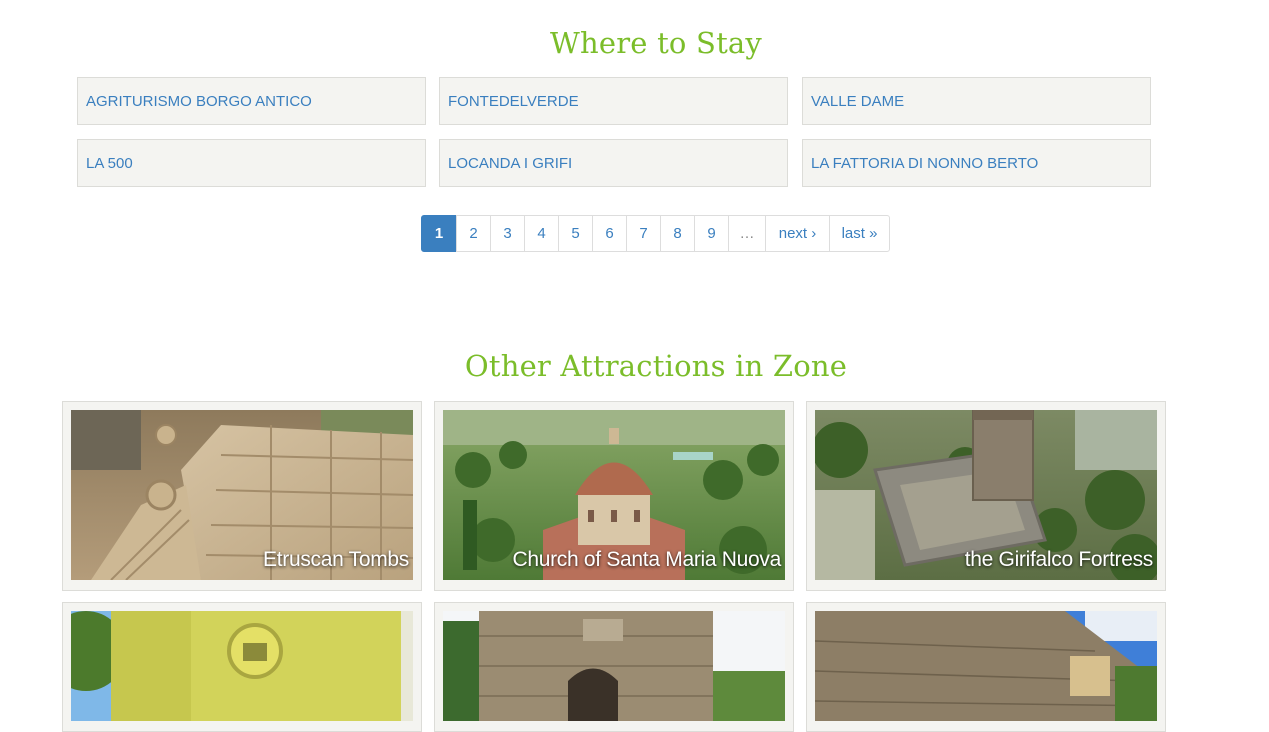  What do you see at coordinates (656, 366) in the screenshot?
I see `other-attractions-title: Other Attractions in Zone` at bounding box center [656, 366].